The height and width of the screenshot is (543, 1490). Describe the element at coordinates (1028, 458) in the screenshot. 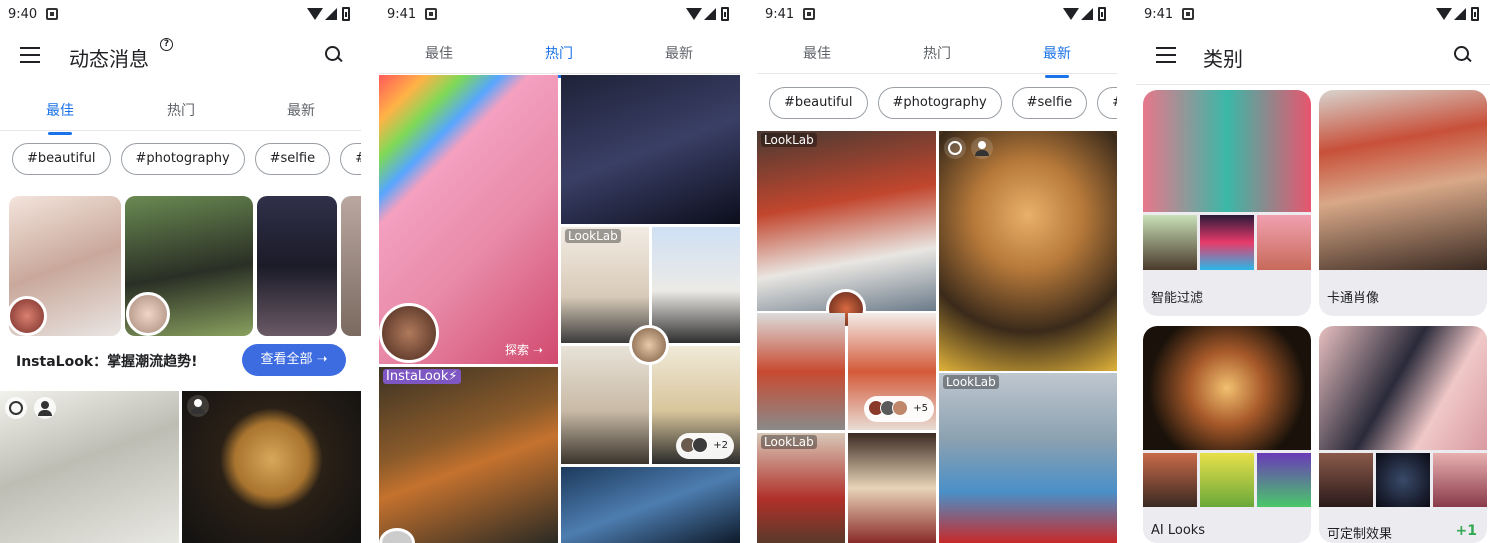

I see `man-roses-photo: LookLab` at that location.